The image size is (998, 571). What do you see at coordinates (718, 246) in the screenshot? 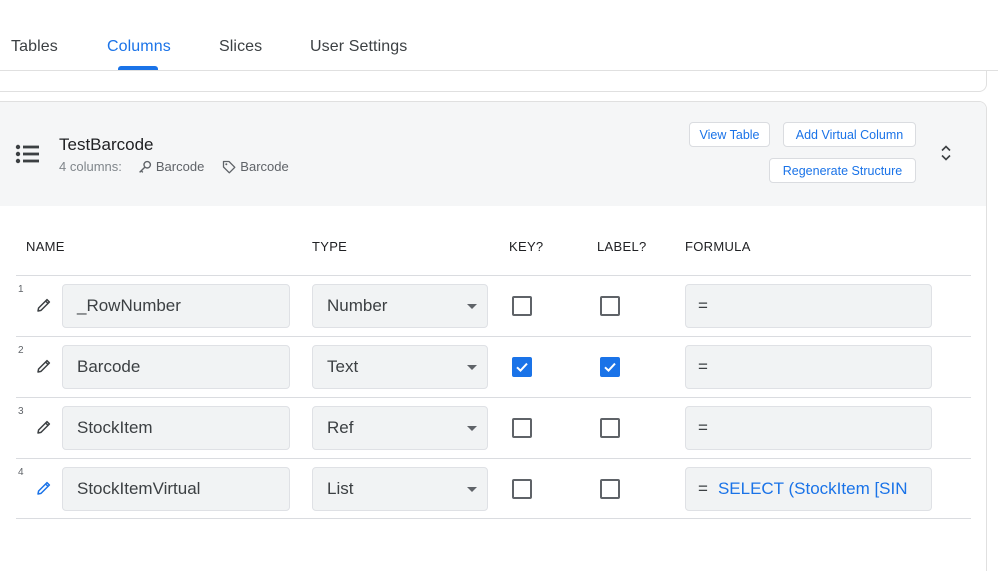
I see `column-header-formula: FORMULA` at bounding box center [718, 246].